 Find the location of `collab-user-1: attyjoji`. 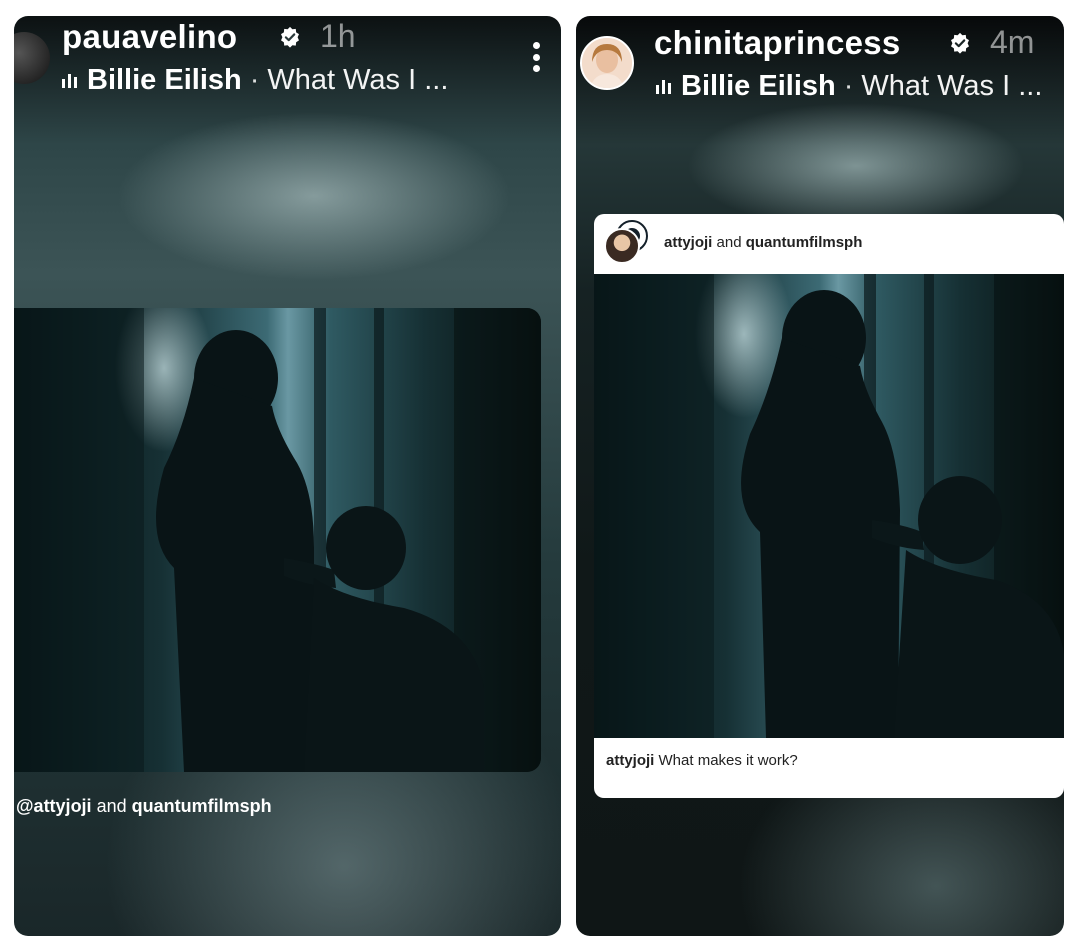

collab-user-1: attyjoji is located at coordinates (688, 242).